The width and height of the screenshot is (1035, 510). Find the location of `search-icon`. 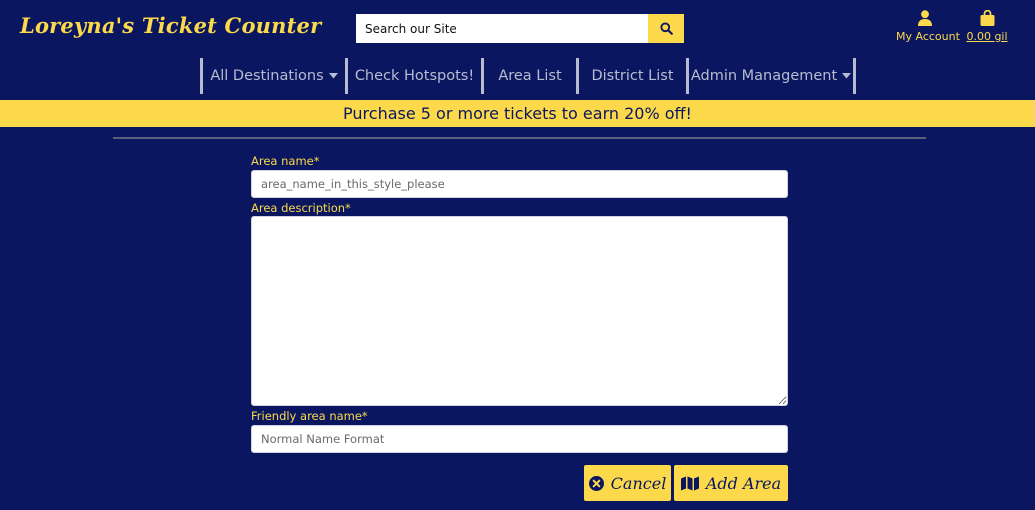

search-icon is located at coordinates (666, 28).